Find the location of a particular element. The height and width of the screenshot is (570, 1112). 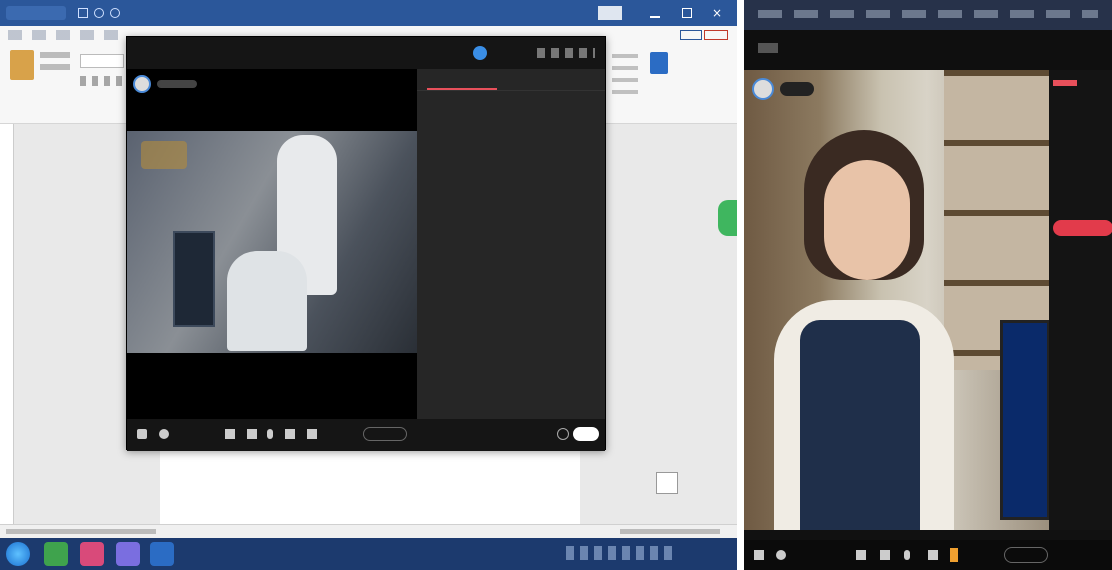

window-controls is located at coordinates (566, 53).